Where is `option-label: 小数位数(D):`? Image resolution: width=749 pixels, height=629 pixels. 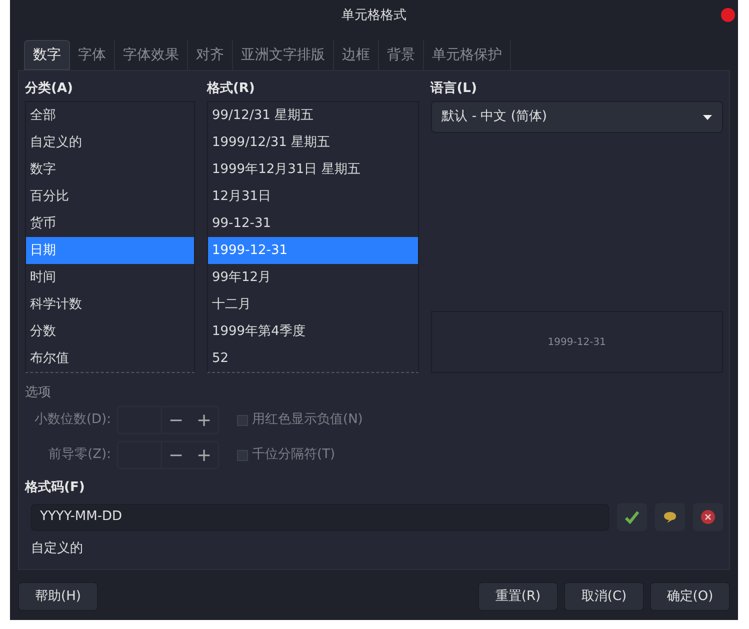 option-label: 小数位数(D): is located at coordinates (72, 420).